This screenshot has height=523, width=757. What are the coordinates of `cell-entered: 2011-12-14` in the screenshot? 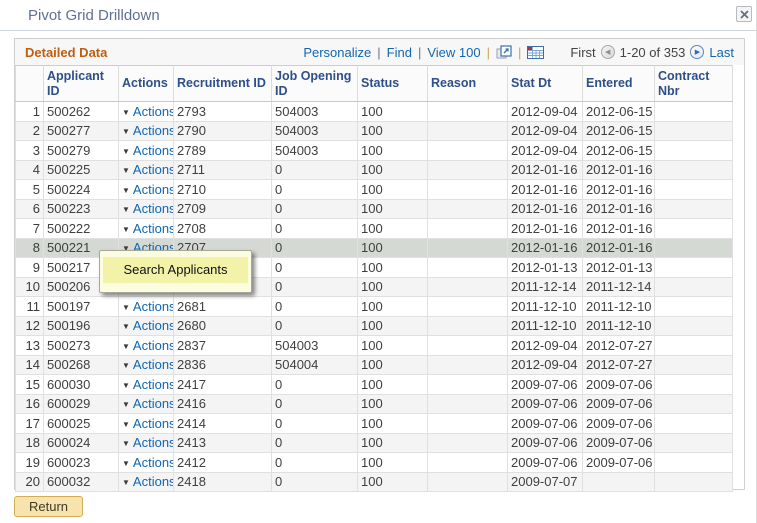 It's located at (618, 286).